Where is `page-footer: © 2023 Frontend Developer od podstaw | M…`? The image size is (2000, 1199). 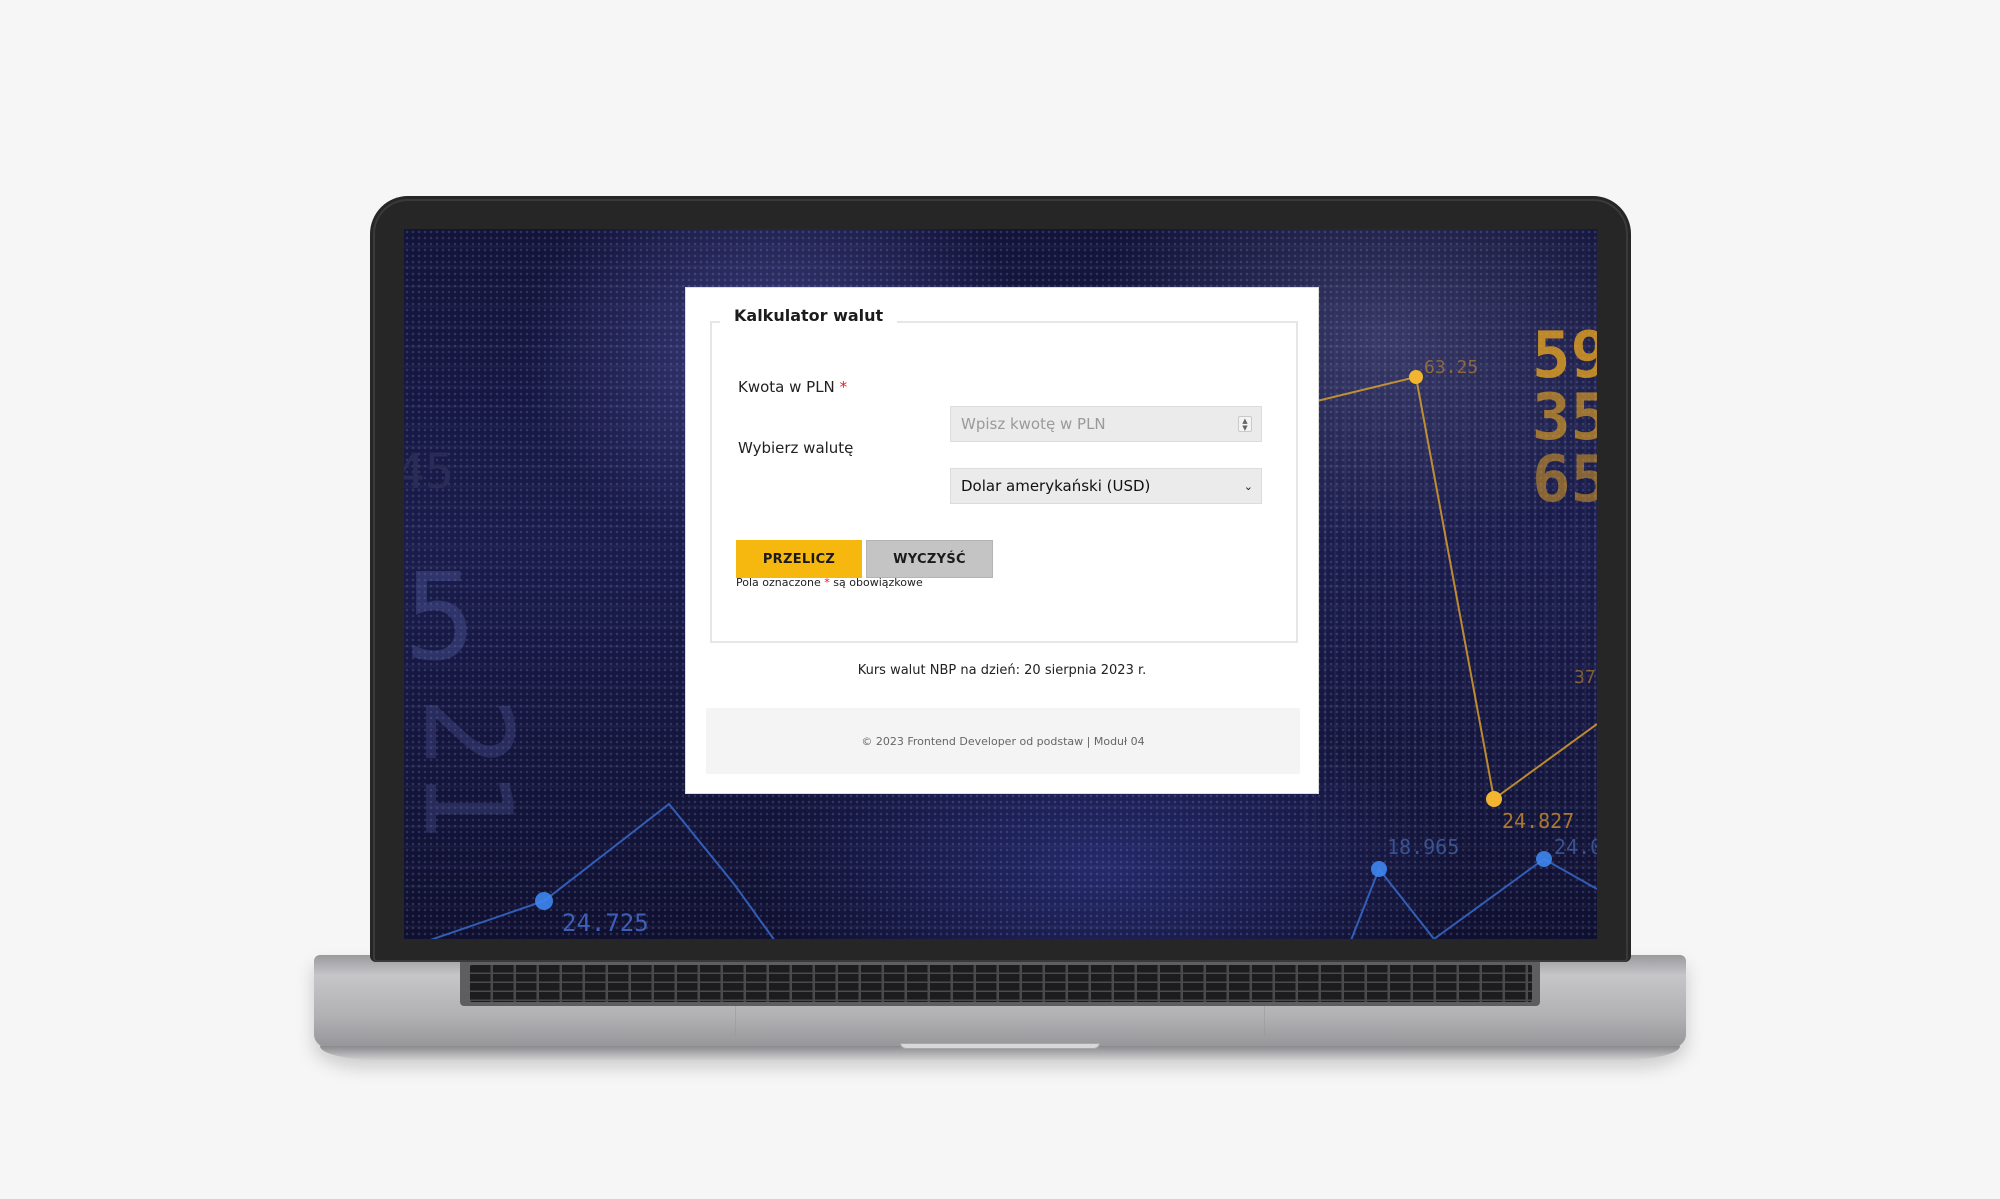
page-footer: © 2023 Frontend Developer od podstaw | M… is located at coordinates (1003, 741).